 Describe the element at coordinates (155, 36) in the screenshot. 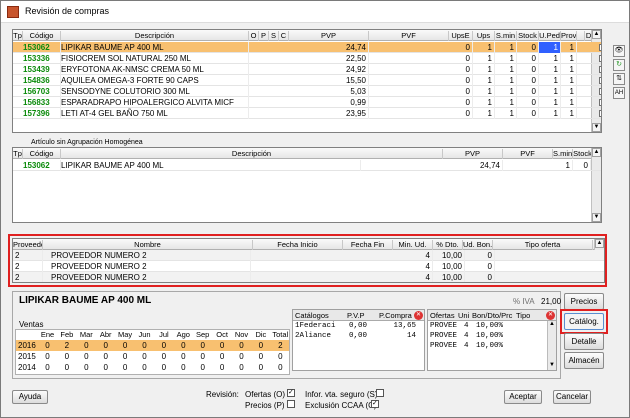

I see `products-col-header: Descripción` at that location.